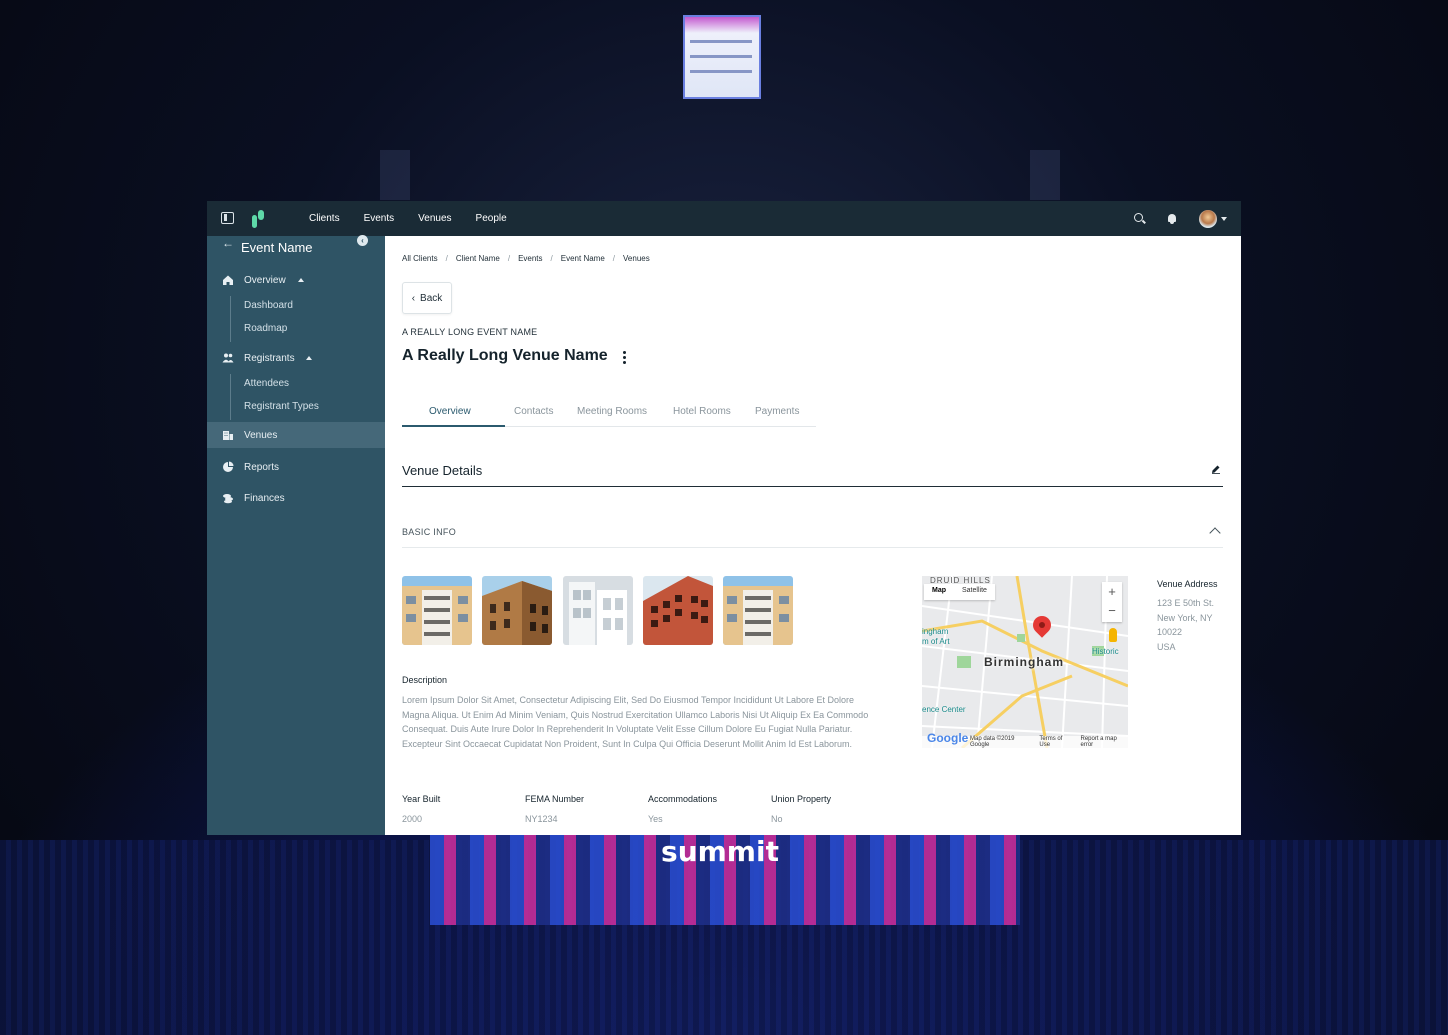 This screenshot has height=1035, width=1448. What do you see at coordinates (264, 498) in the screenshot?
I see `sidebar-item-label: Finances` at bounding box center [264, 498].